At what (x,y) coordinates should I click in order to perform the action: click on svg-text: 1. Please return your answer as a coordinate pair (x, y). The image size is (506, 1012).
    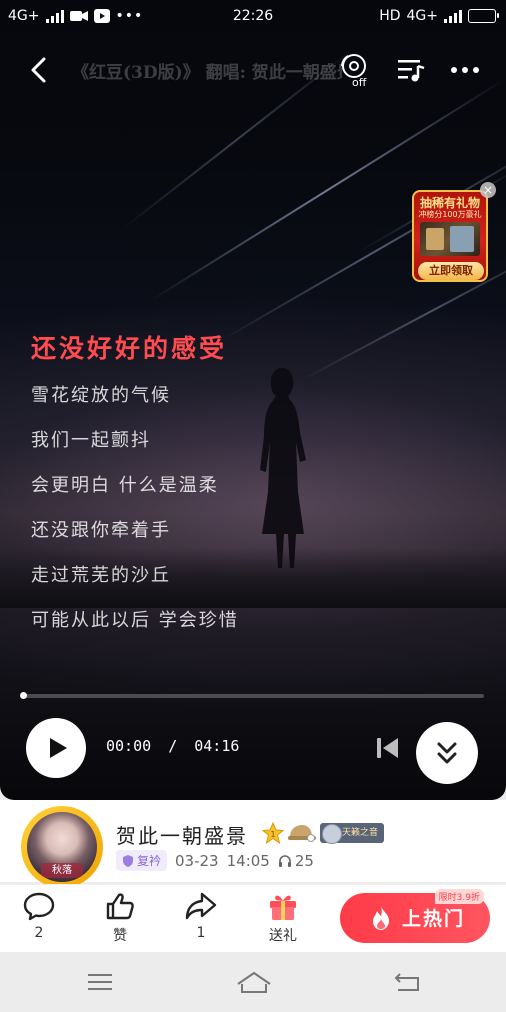
    Looking at the image, I should click on (273, 834).